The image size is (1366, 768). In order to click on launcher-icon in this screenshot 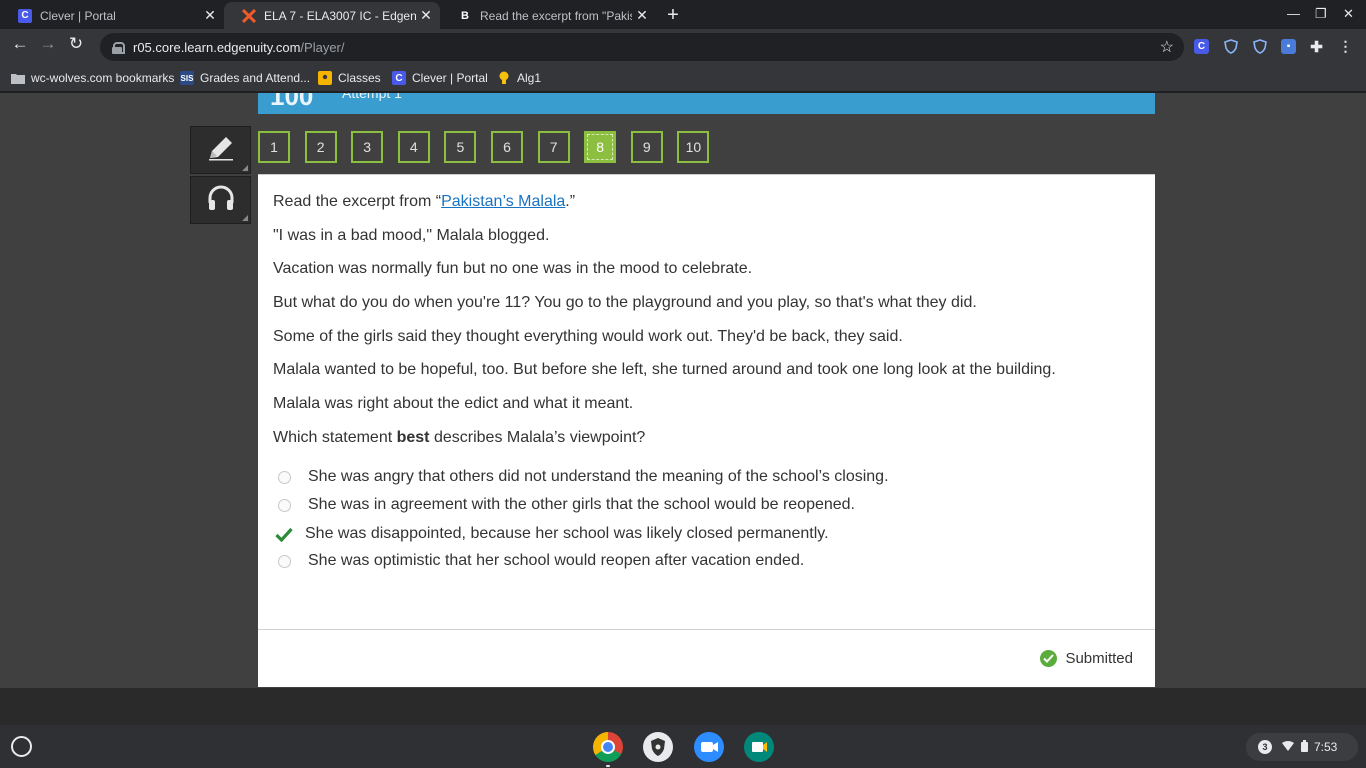, I will do `click(21, 746)`.